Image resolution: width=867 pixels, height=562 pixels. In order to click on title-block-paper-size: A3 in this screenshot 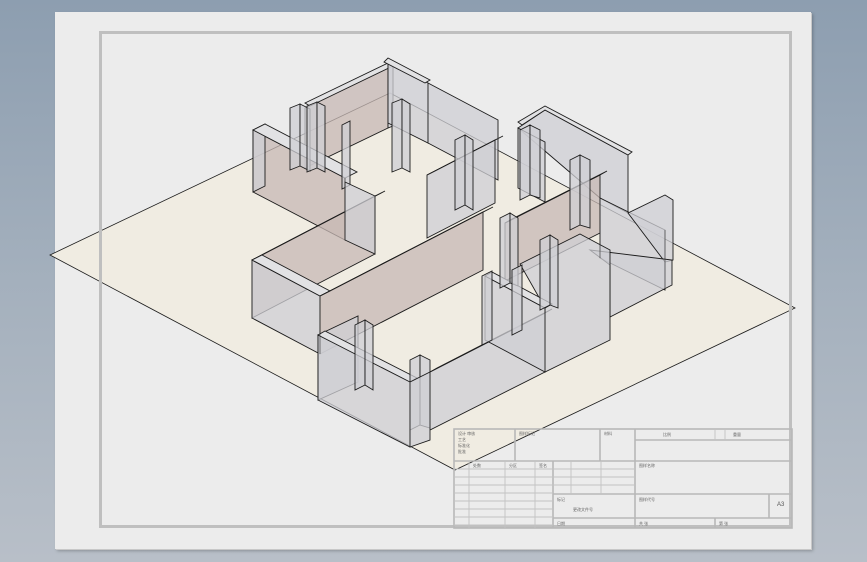, I will do `click(781, 505)`.